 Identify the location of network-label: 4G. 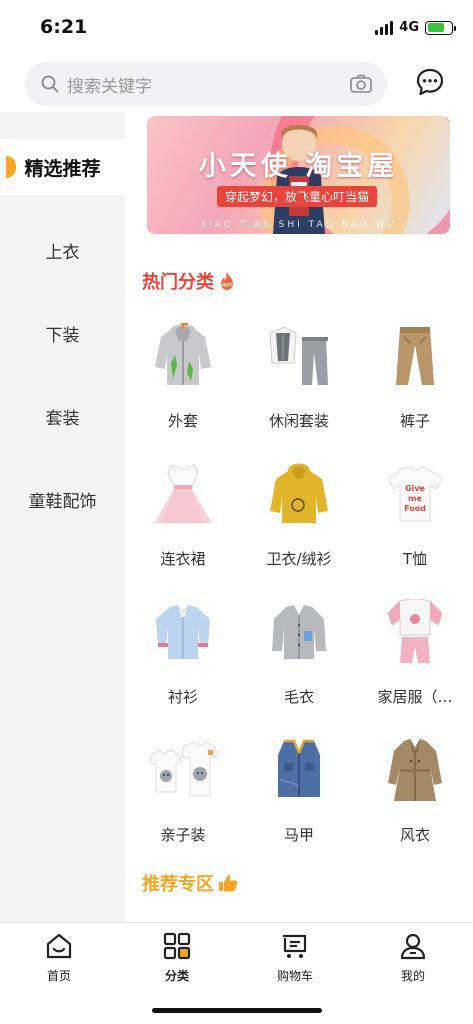
(409, 27).